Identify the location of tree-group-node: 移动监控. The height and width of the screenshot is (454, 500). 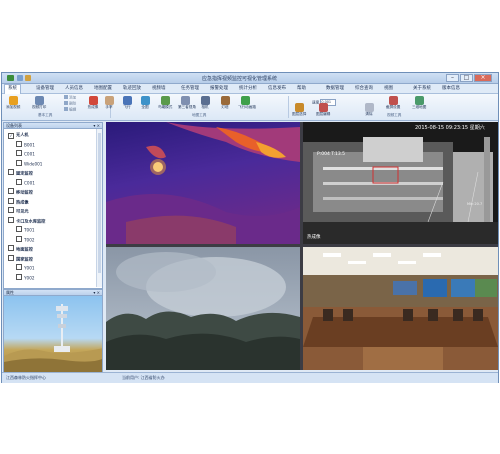
(20, 191).